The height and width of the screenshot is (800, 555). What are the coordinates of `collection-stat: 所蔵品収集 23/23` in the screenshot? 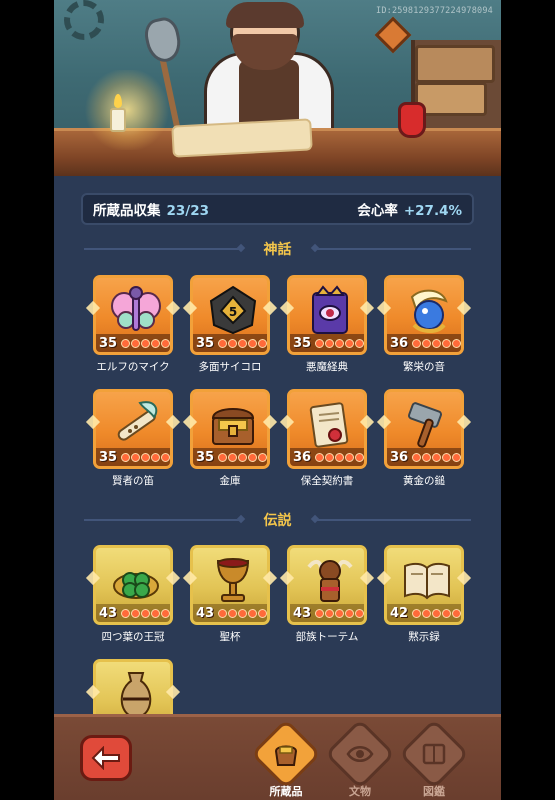 It's located at (151, 209).